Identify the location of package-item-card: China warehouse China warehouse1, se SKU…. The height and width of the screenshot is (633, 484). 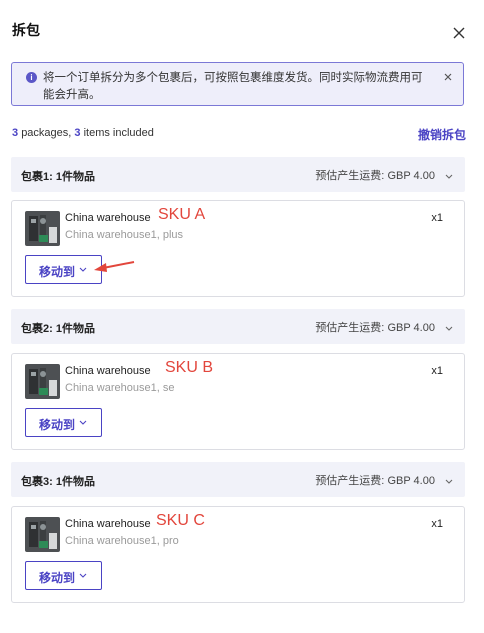
(238, 401).